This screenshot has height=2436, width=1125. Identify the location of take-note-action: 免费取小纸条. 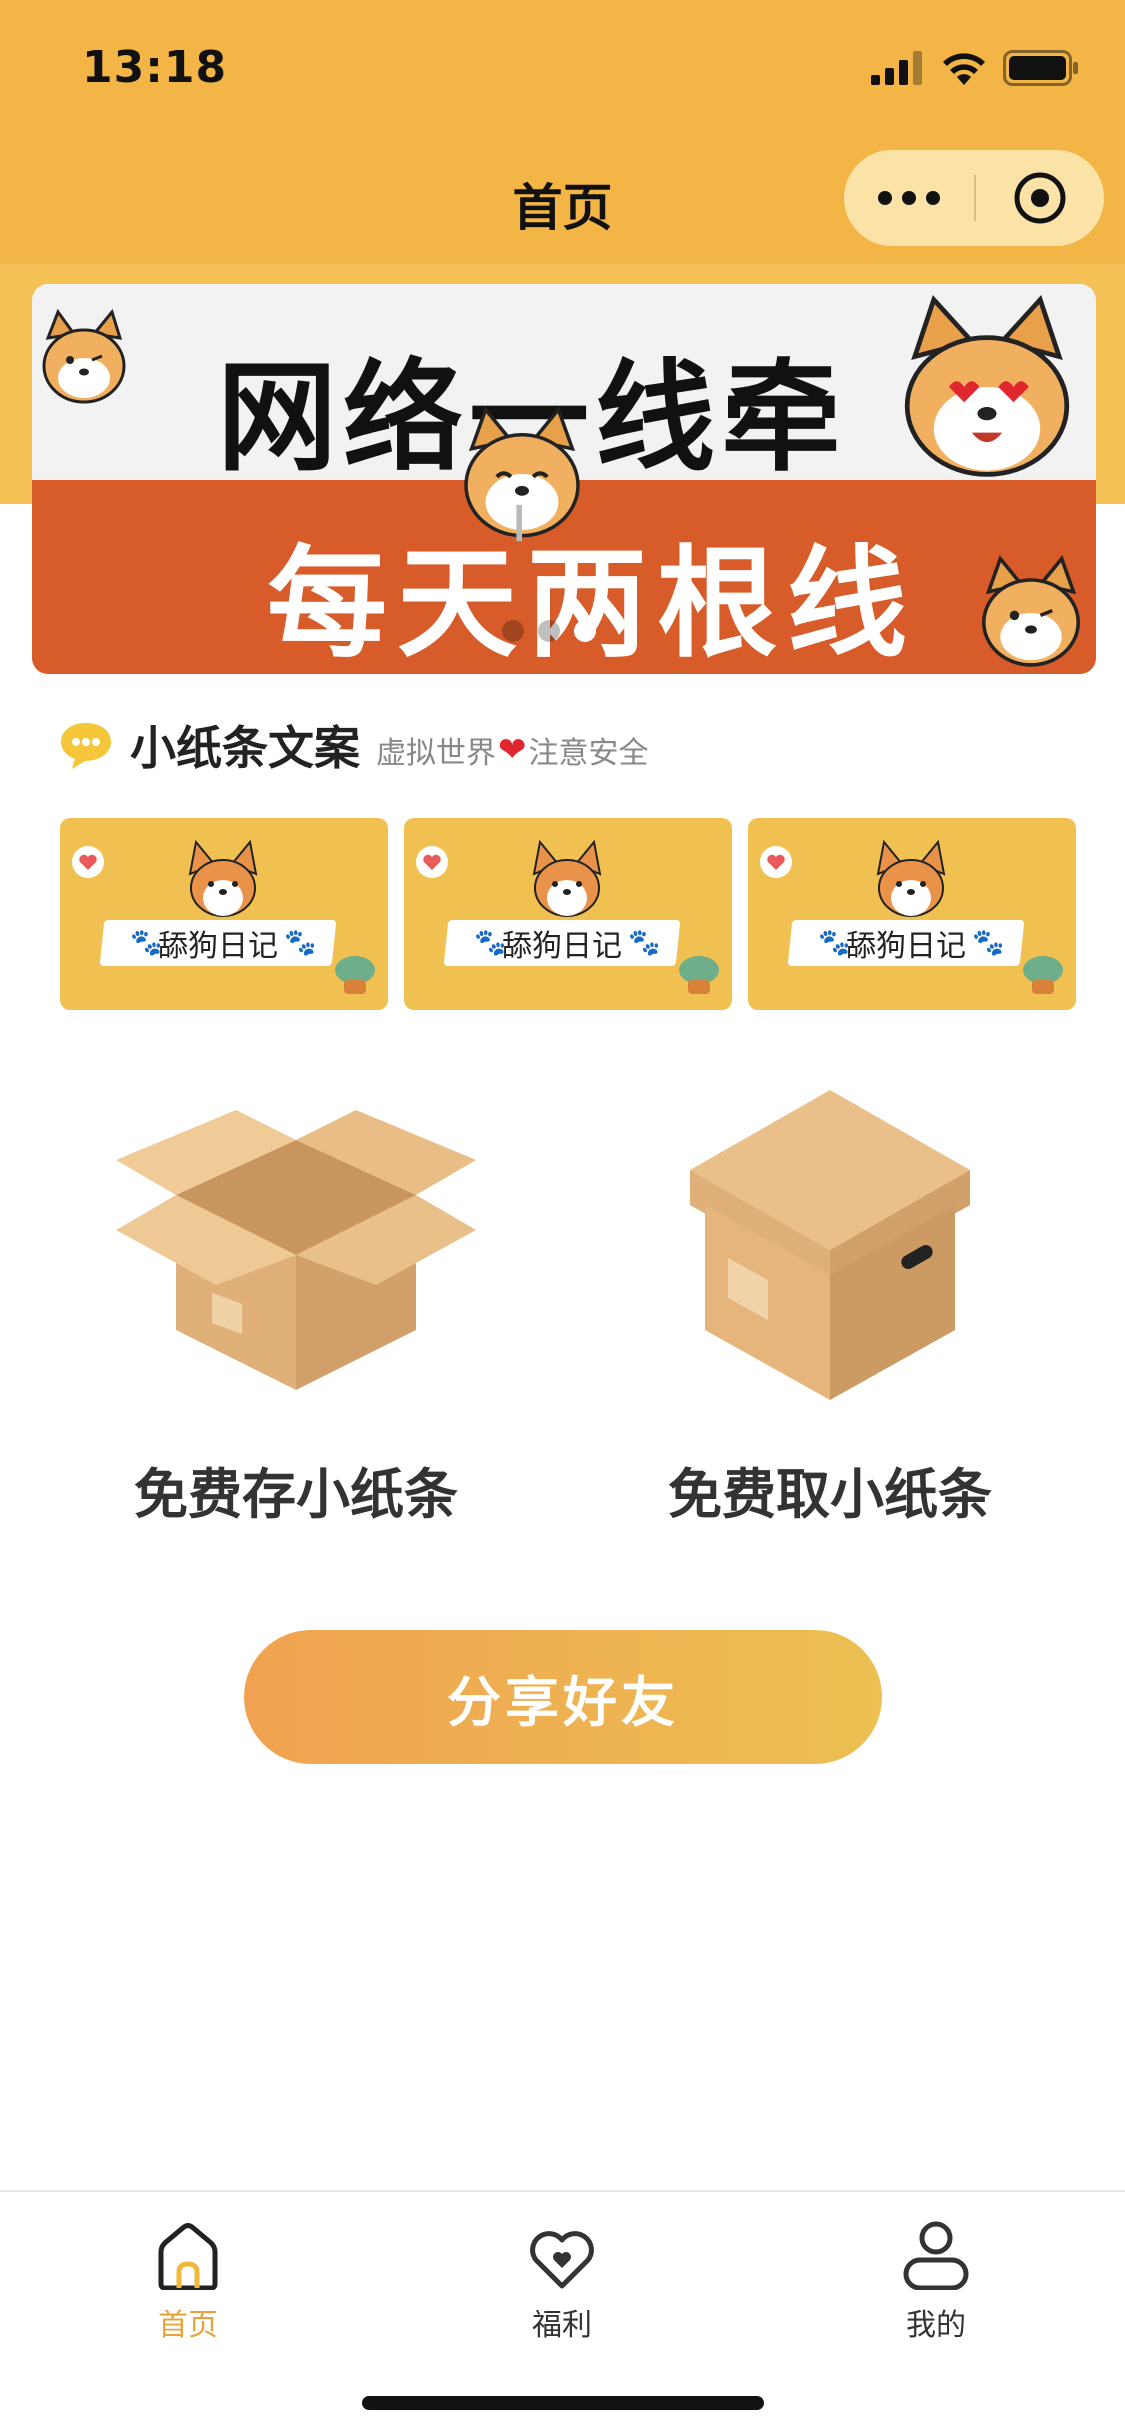
(830, 1304).